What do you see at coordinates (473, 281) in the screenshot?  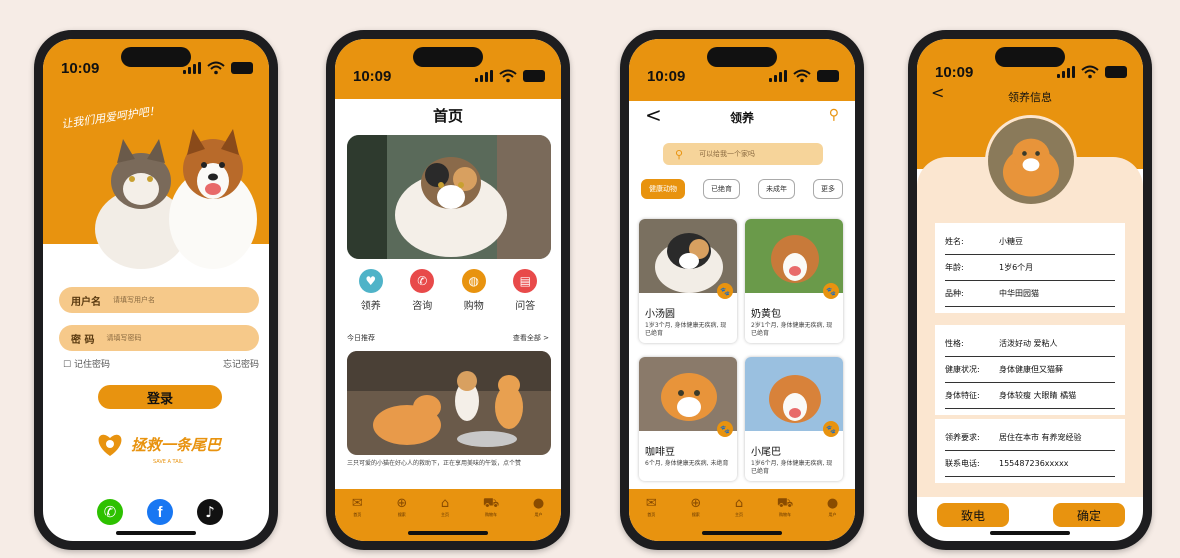 I see `shop-icon: ◍` at bounding box center [473, 281].